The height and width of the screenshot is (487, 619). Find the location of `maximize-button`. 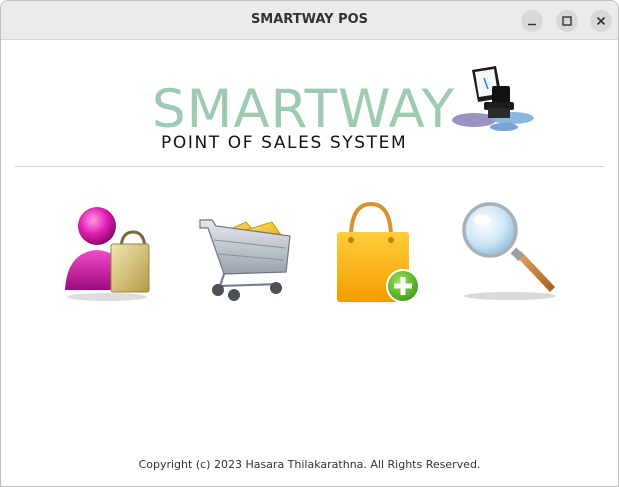

maximize-button is located at coordinates (567, 21).